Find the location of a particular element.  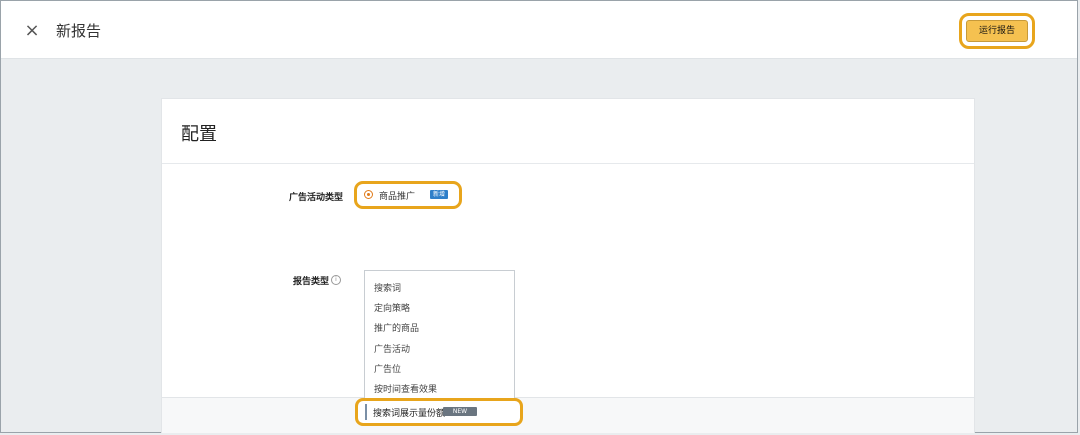

configuration-title: 配置 is located at coordinates (199, 134).